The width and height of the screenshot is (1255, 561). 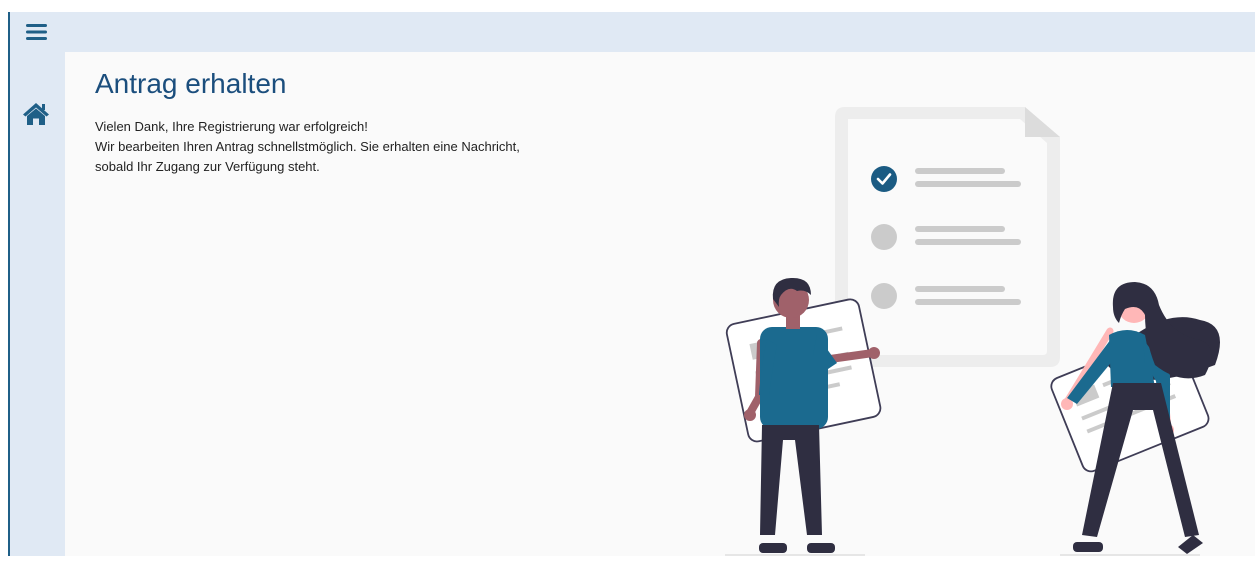 What do you see at coordinates (207, 166) in the screenshot?
I see `message-line-3: sobald Ihr Zugang zur Verfügung steht.` at bounding box center [207, 166].